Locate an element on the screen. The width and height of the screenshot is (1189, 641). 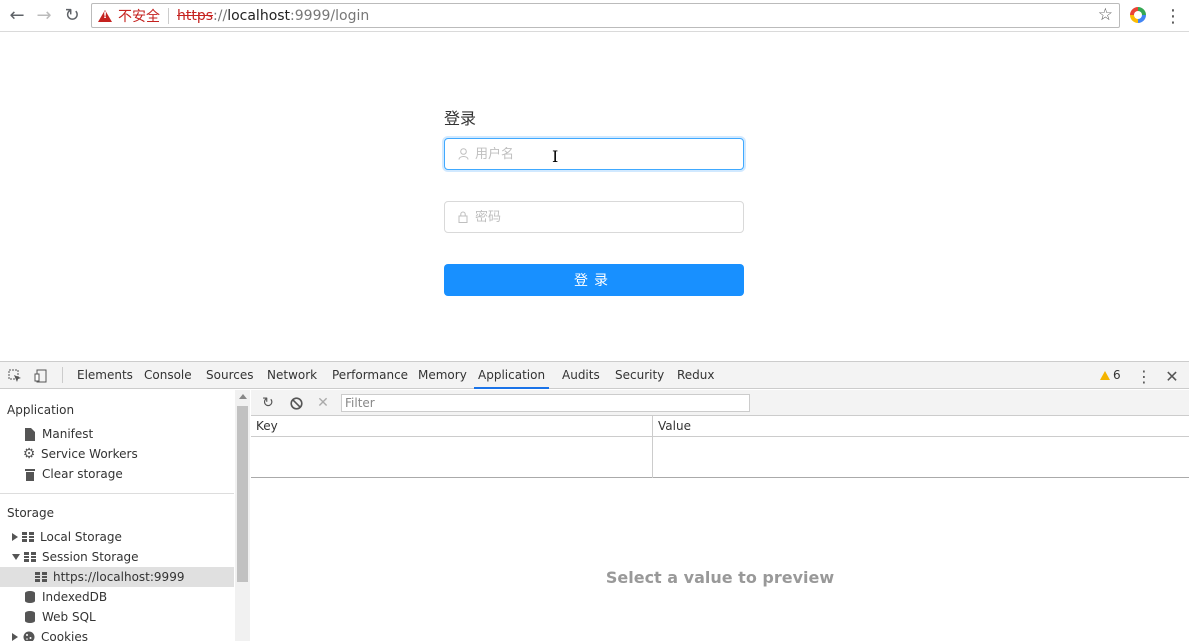
storage-section-title: Storage is located at coordinates (30, 513).